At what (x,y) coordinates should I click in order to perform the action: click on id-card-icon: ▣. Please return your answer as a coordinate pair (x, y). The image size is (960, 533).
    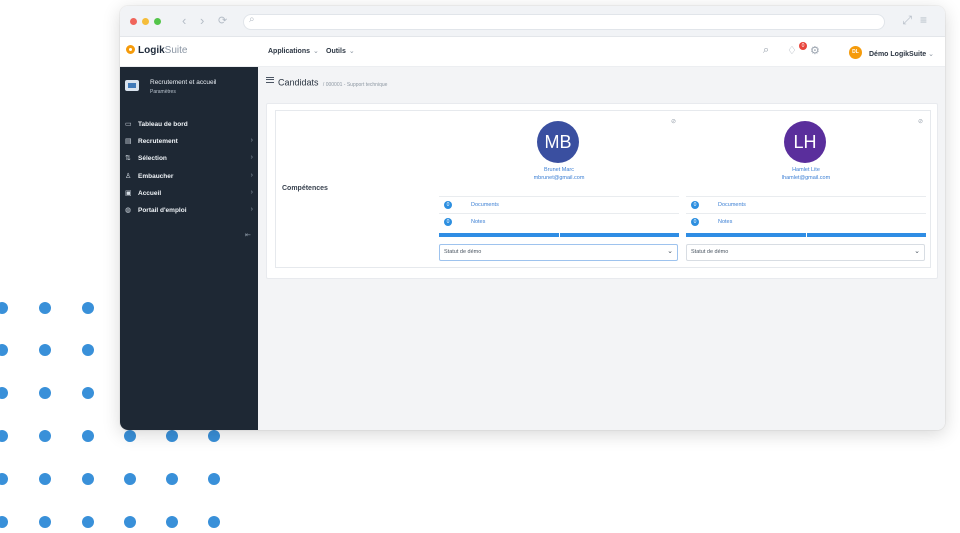
    Looking at the image, I should click on (128, 193).